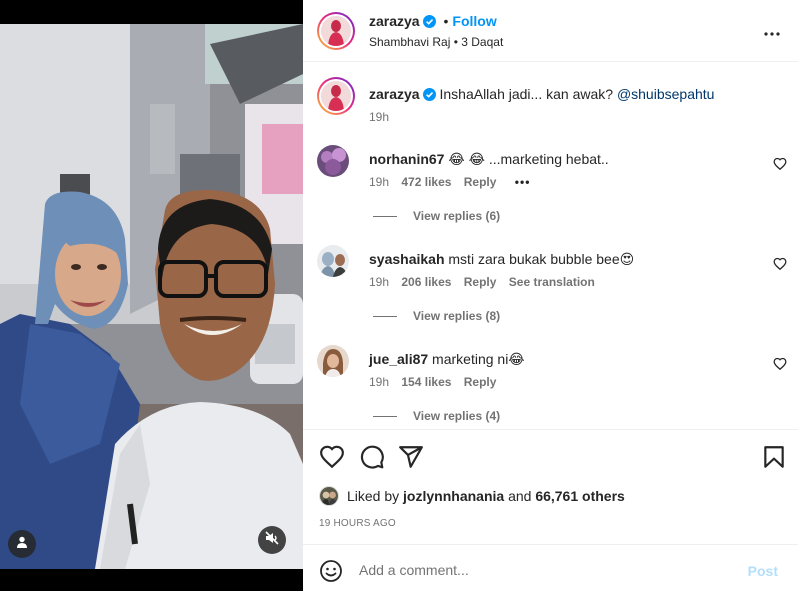 The height and width of the screenshot is (591, 798). I want to click on muted-speaker-icon, so click(272, 540).